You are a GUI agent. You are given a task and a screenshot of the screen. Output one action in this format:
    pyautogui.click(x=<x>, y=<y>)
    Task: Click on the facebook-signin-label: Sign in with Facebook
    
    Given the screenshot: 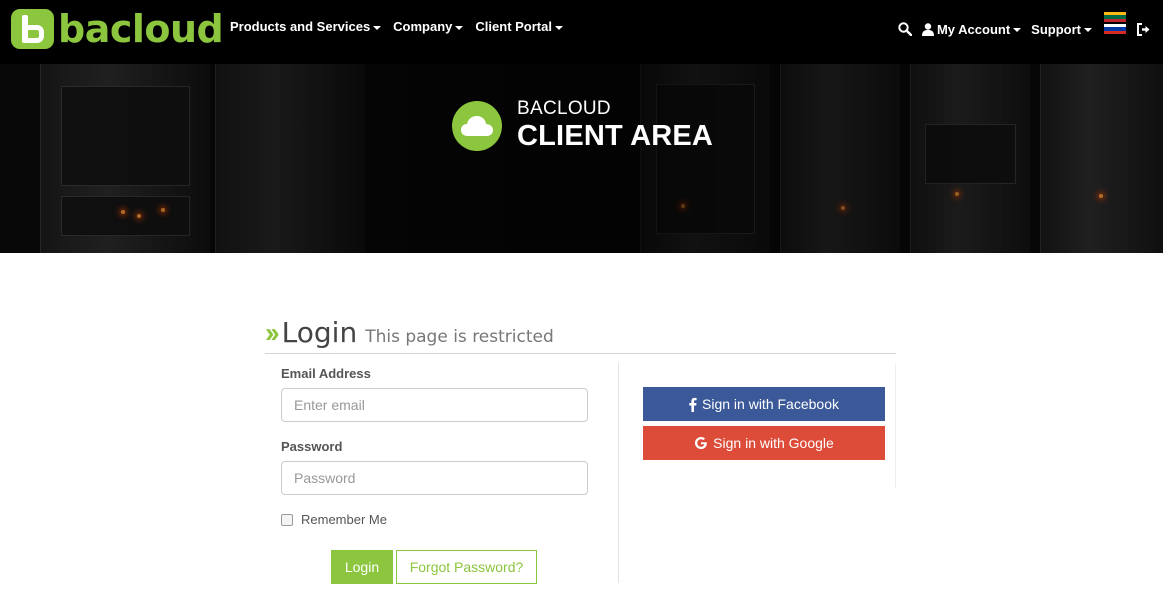 What is the action you would take?
    pyautogui.click(x=770, y=404)
    